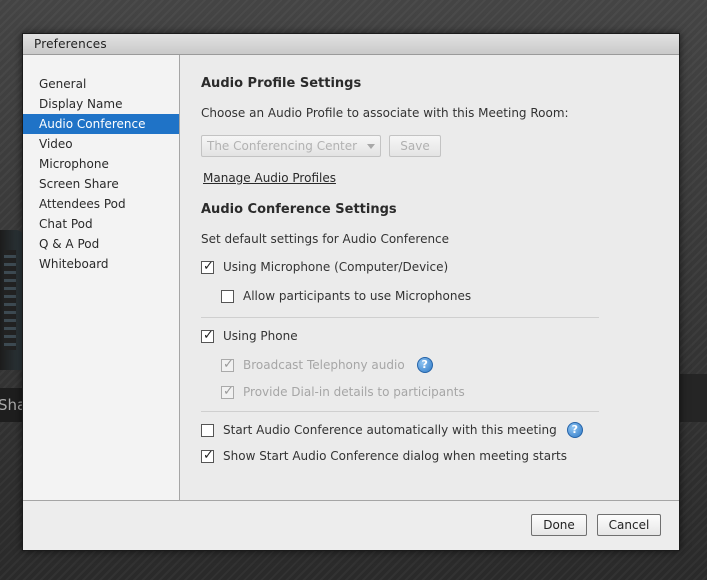 The height and width of the screenshot is (580, 707). What do you see at coordinates (260, 336) in the screenshot?
I see `using-phone-label: Using Phone` at bounding box center [260, 336].